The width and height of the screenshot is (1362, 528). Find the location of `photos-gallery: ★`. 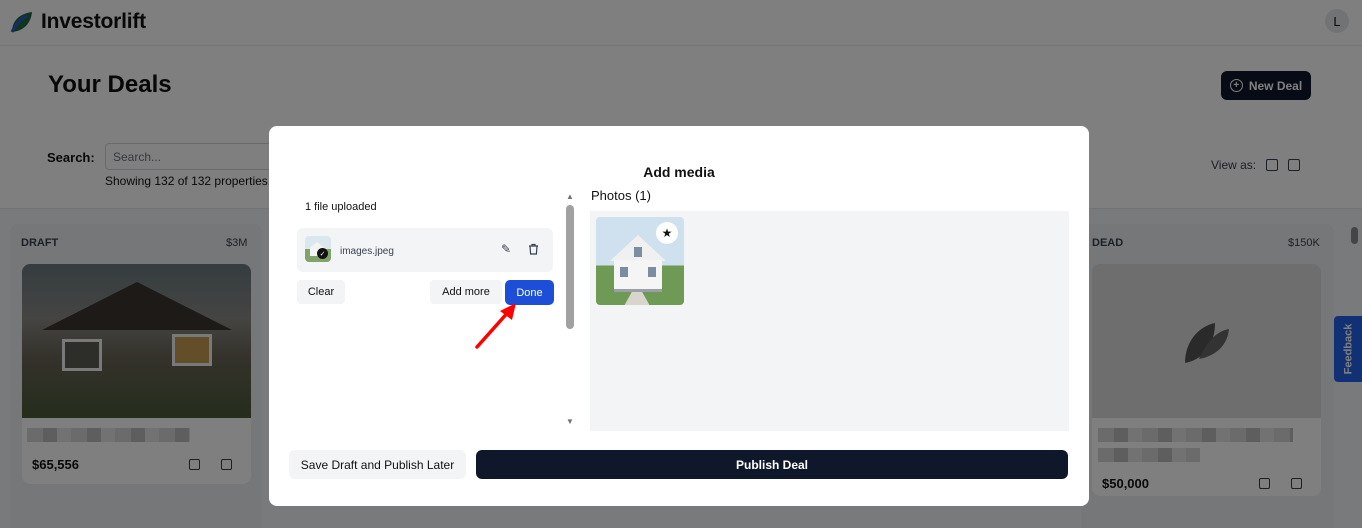

photos-gallery: ★ is located at coordinates (829, 321).